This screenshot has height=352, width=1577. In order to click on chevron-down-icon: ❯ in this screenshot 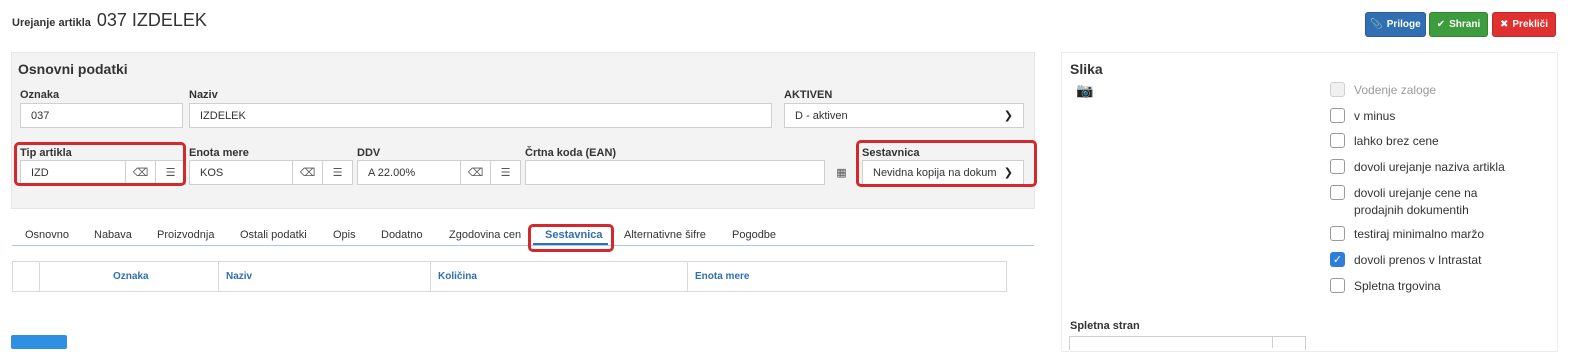, I will do `click(1008, 116)`.